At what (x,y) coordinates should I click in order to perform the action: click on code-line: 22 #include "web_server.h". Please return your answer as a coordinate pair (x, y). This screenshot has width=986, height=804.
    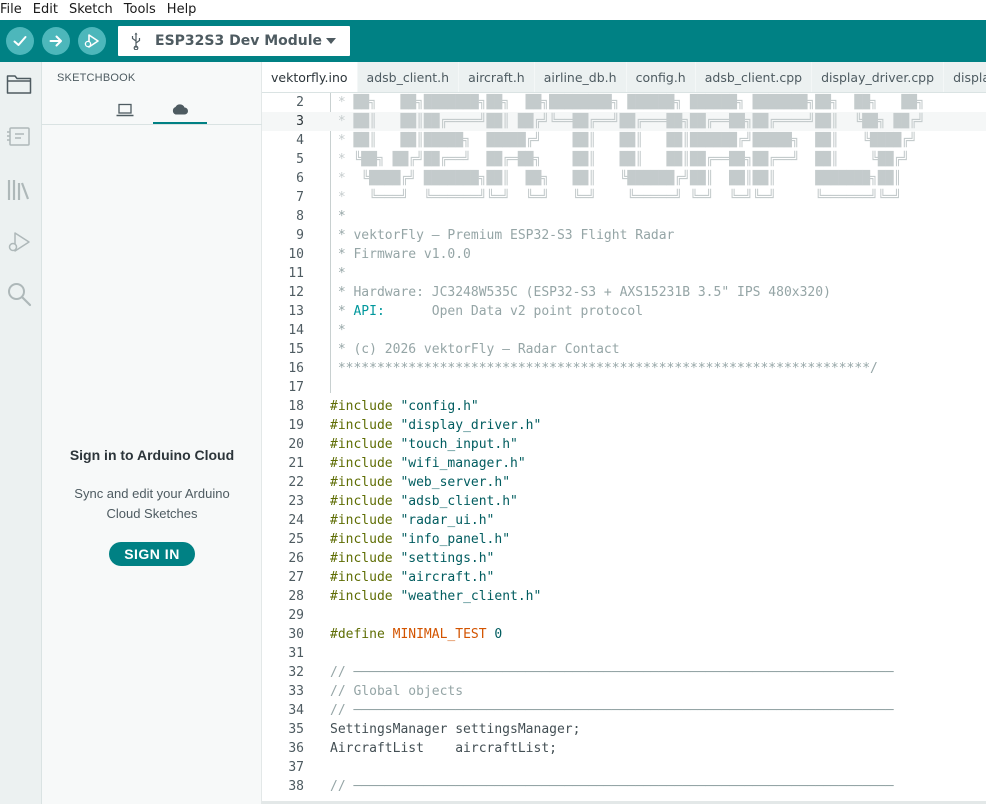
    Looking at the image, I should click on (624, 482).